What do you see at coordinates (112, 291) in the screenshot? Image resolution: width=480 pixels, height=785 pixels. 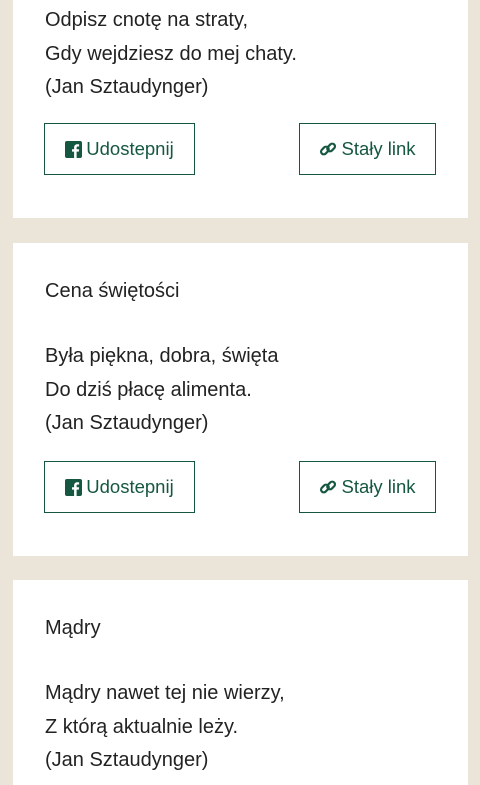 I see `epigram-title: Cena świętości` at bounding box center [112, 291].